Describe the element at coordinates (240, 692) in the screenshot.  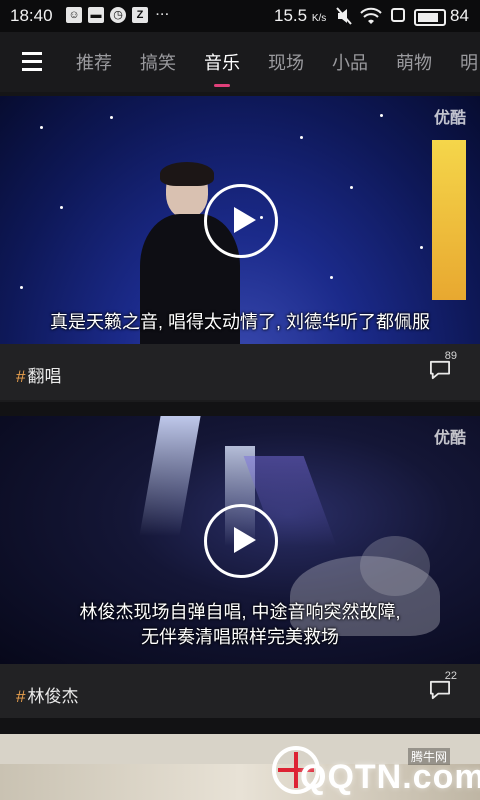
I see `card-meta-bar: # 林俊杰 22` at that location.